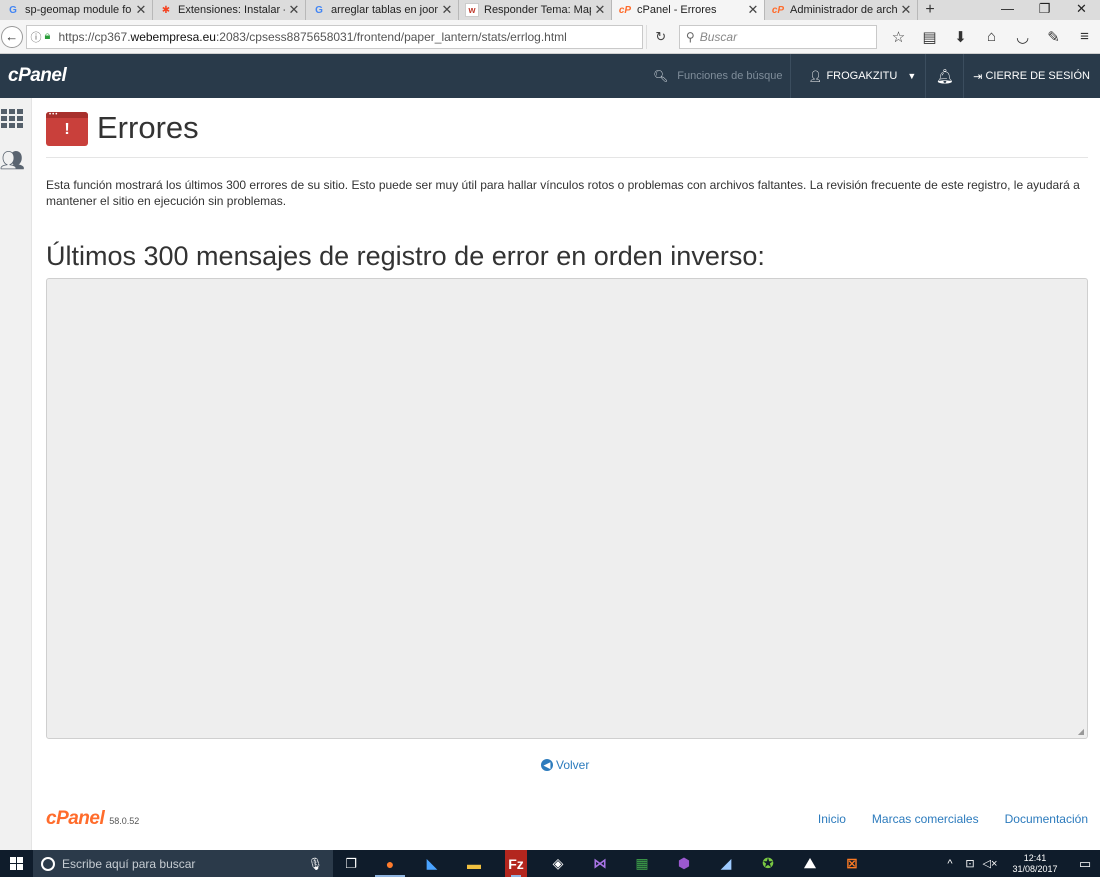 This screenshot has width=1100, height=877. I want to click on tab-title: Extensiones: Instalar -, so click(231, 10).